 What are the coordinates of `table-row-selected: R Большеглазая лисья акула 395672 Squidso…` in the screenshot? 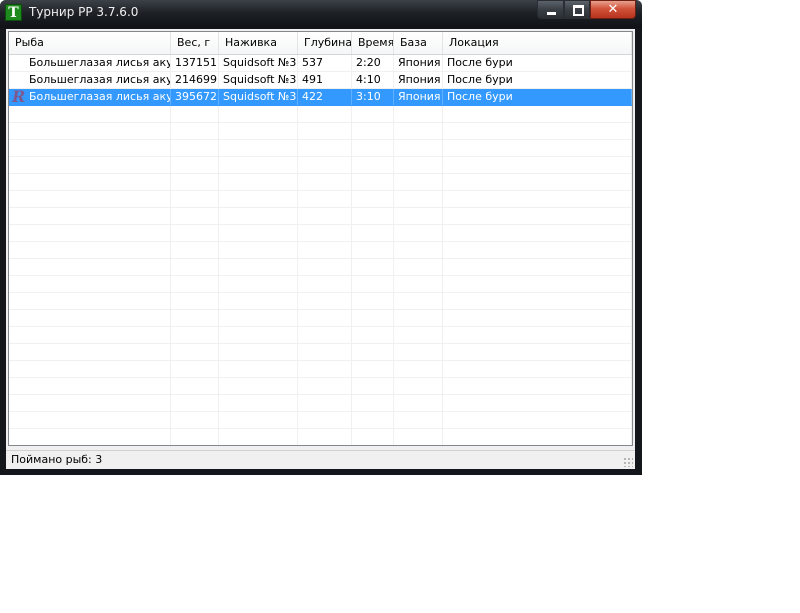 It's located at (320, 97).